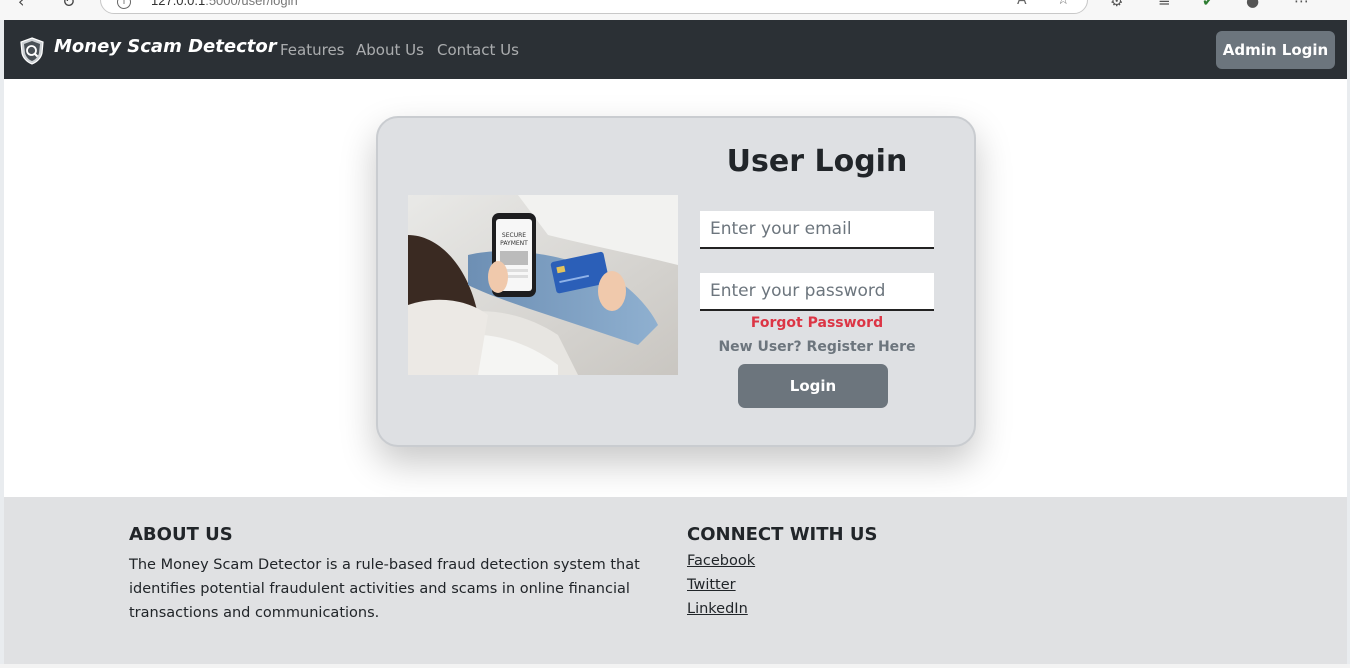 The height and width of the screenshot is (668, 1350). What do you see at coordinates (21, 5) in the screenshot?
I see `back-arrow-icon: ‹` at bounding box center [21, 5].